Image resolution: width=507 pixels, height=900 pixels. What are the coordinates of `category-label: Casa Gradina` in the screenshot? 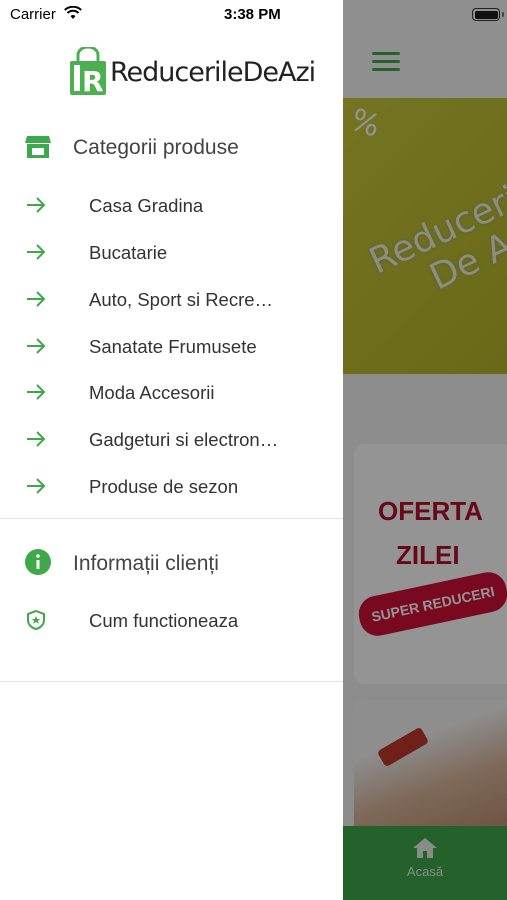 It's located at (146, 205).